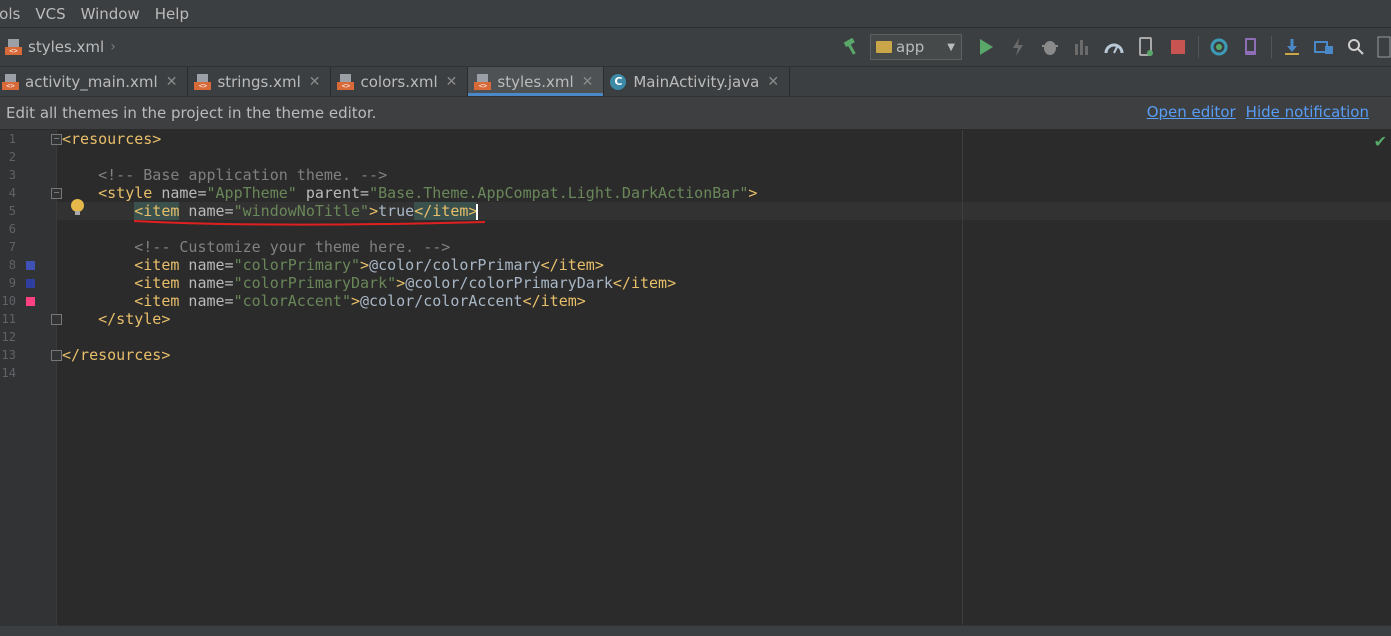  Describe the element at coordinates (30, 283) in the screenshot. I see `color-swatch-colorprimarydark` at that location.